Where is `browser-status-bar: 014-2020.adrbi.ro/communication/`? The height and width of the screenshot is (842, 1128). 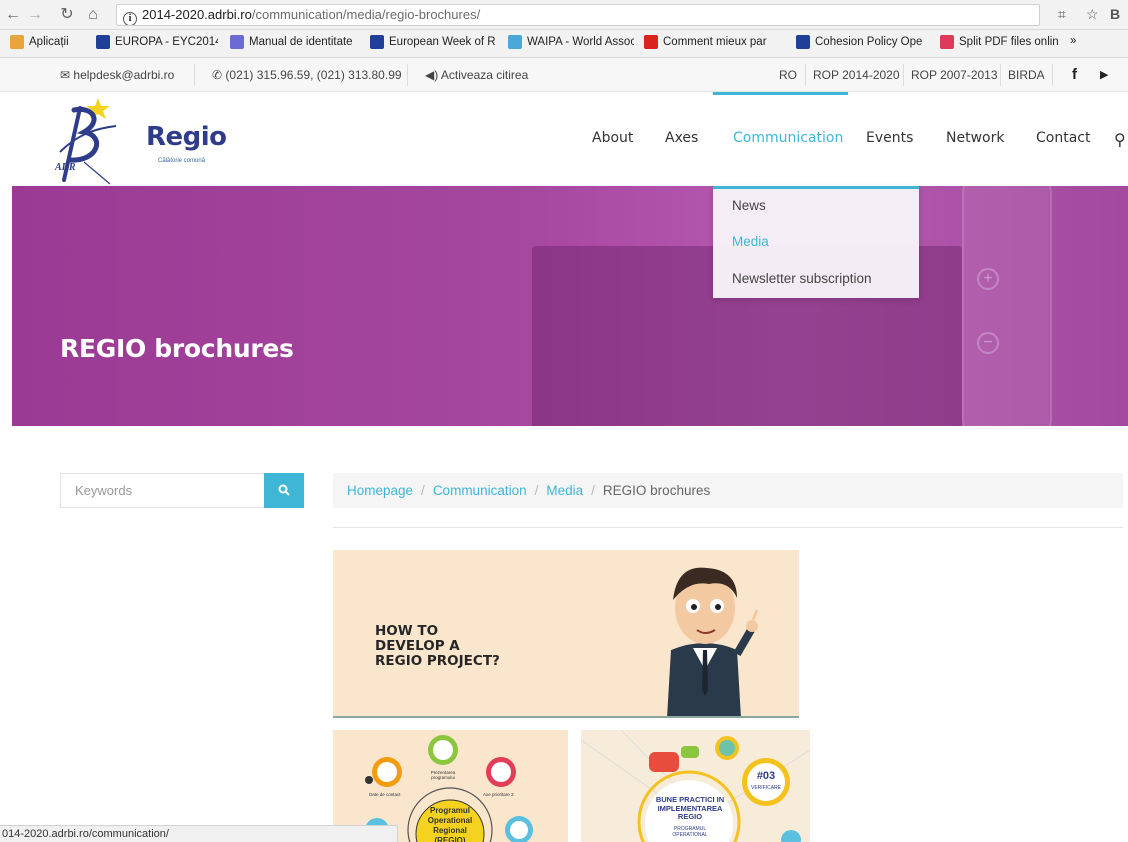
browser-status-bar: 014-2020.adrbi.ro/communication/ is located at coordinates (199, 833).